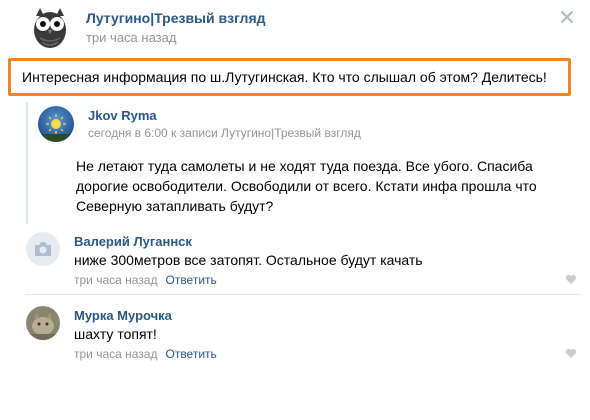 The height and width of the screenshot is (420, 590). I want to click on repost-author: Jkov Ryma, so click(122, 115).